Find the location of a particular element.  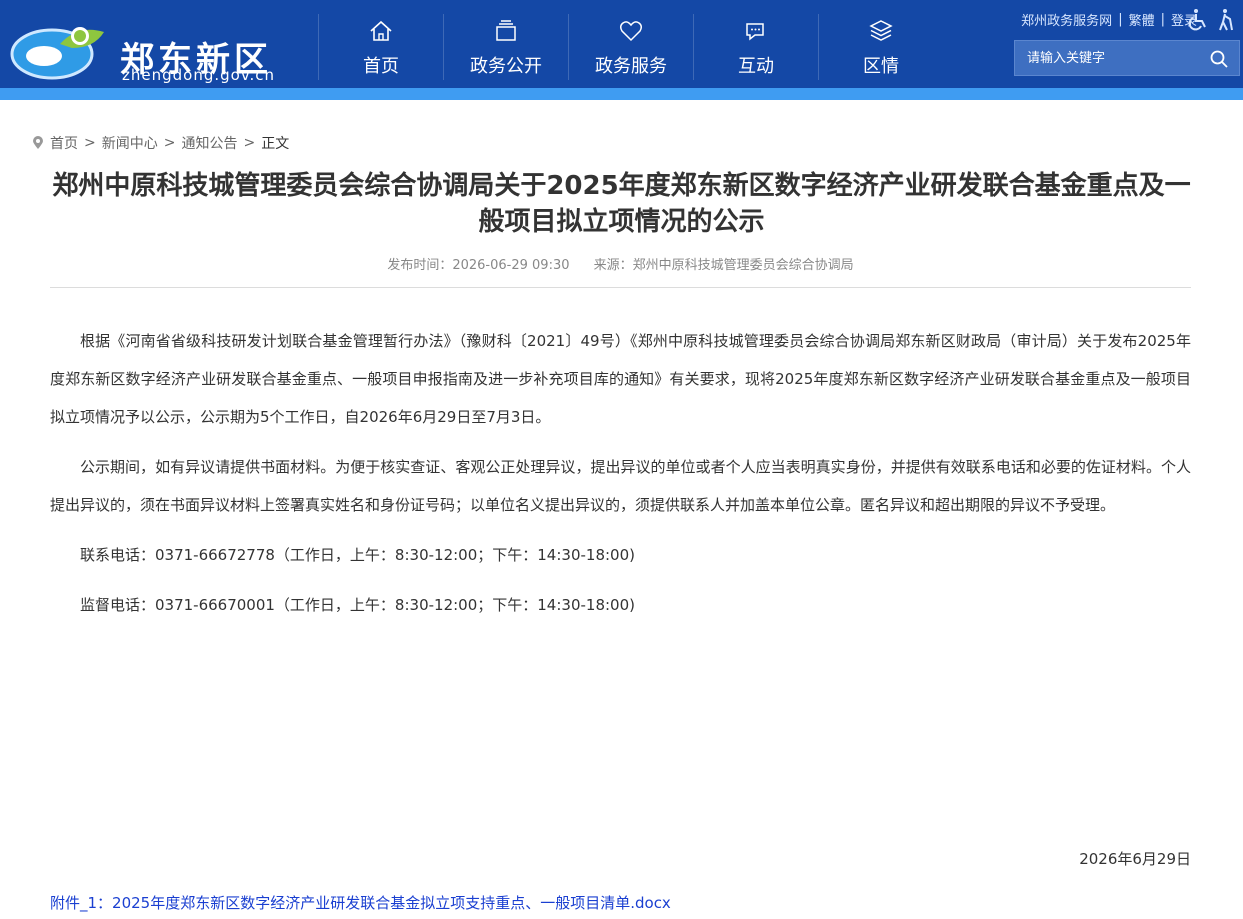

nav-item-home: 首页 is located at coordinates (380, 47).